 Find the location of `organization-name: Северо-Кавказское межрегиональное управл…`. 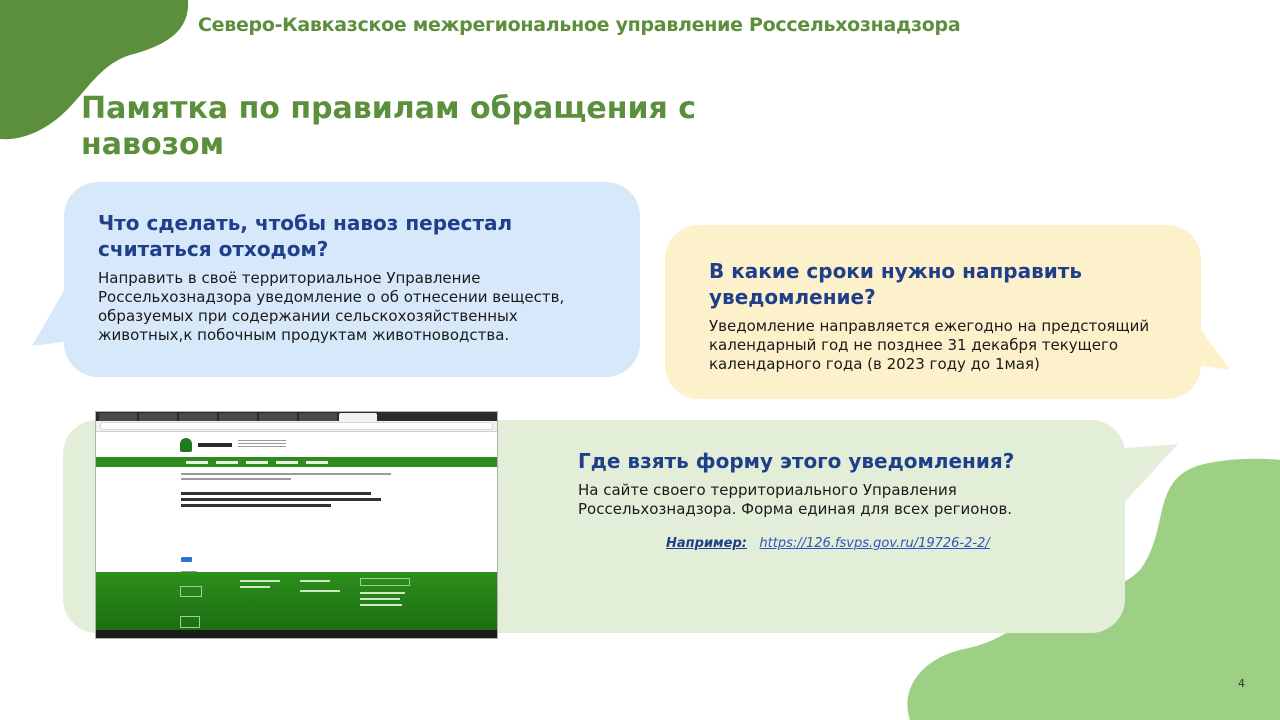

organization-name: Северо-Кавказское межрегиональное управл… is located at coordinates (579, 25).